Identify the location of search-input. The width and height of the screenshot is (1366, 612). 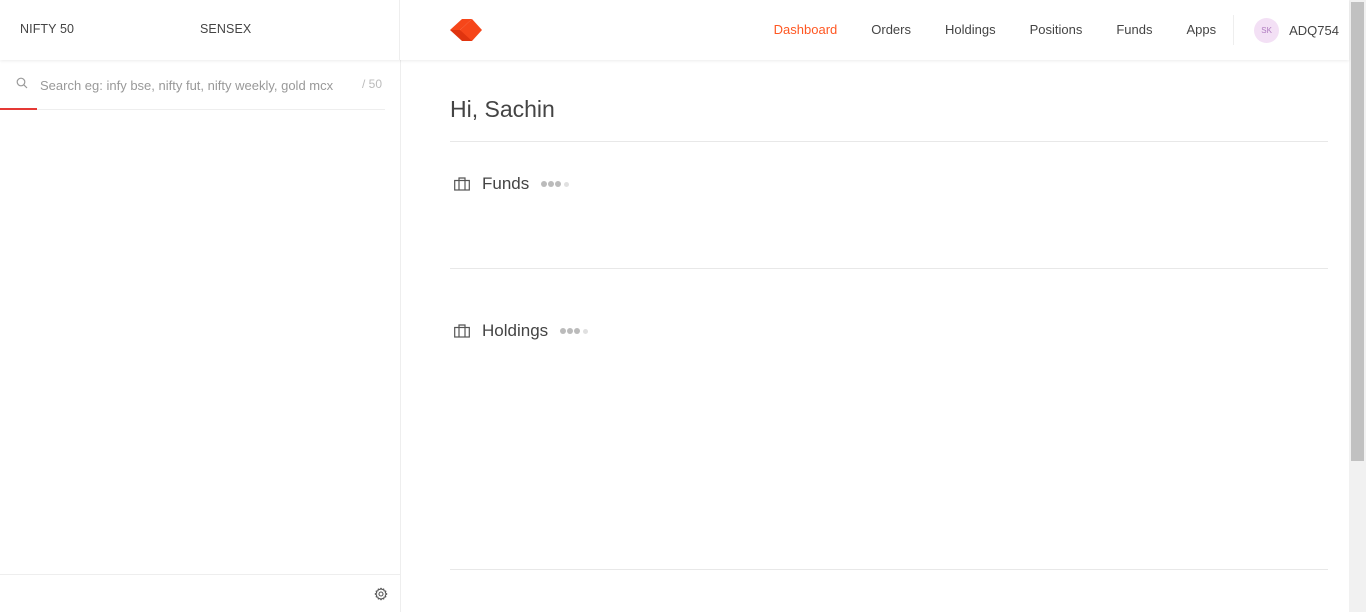
(195, 85).